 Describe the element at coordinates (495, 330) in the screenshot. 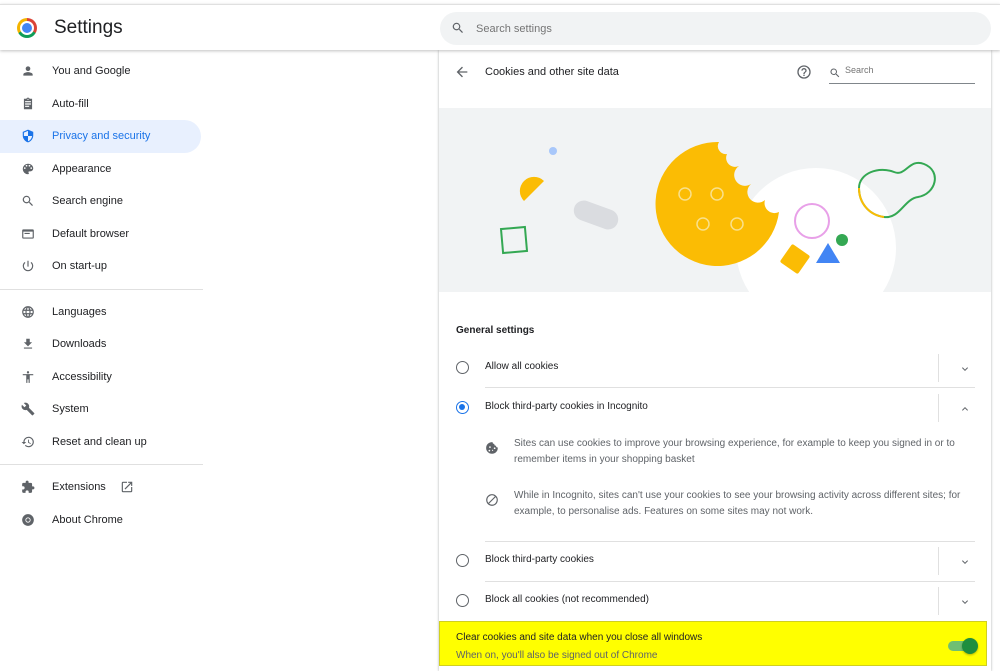

I see `section-title-general-settings: General settings` at that location.